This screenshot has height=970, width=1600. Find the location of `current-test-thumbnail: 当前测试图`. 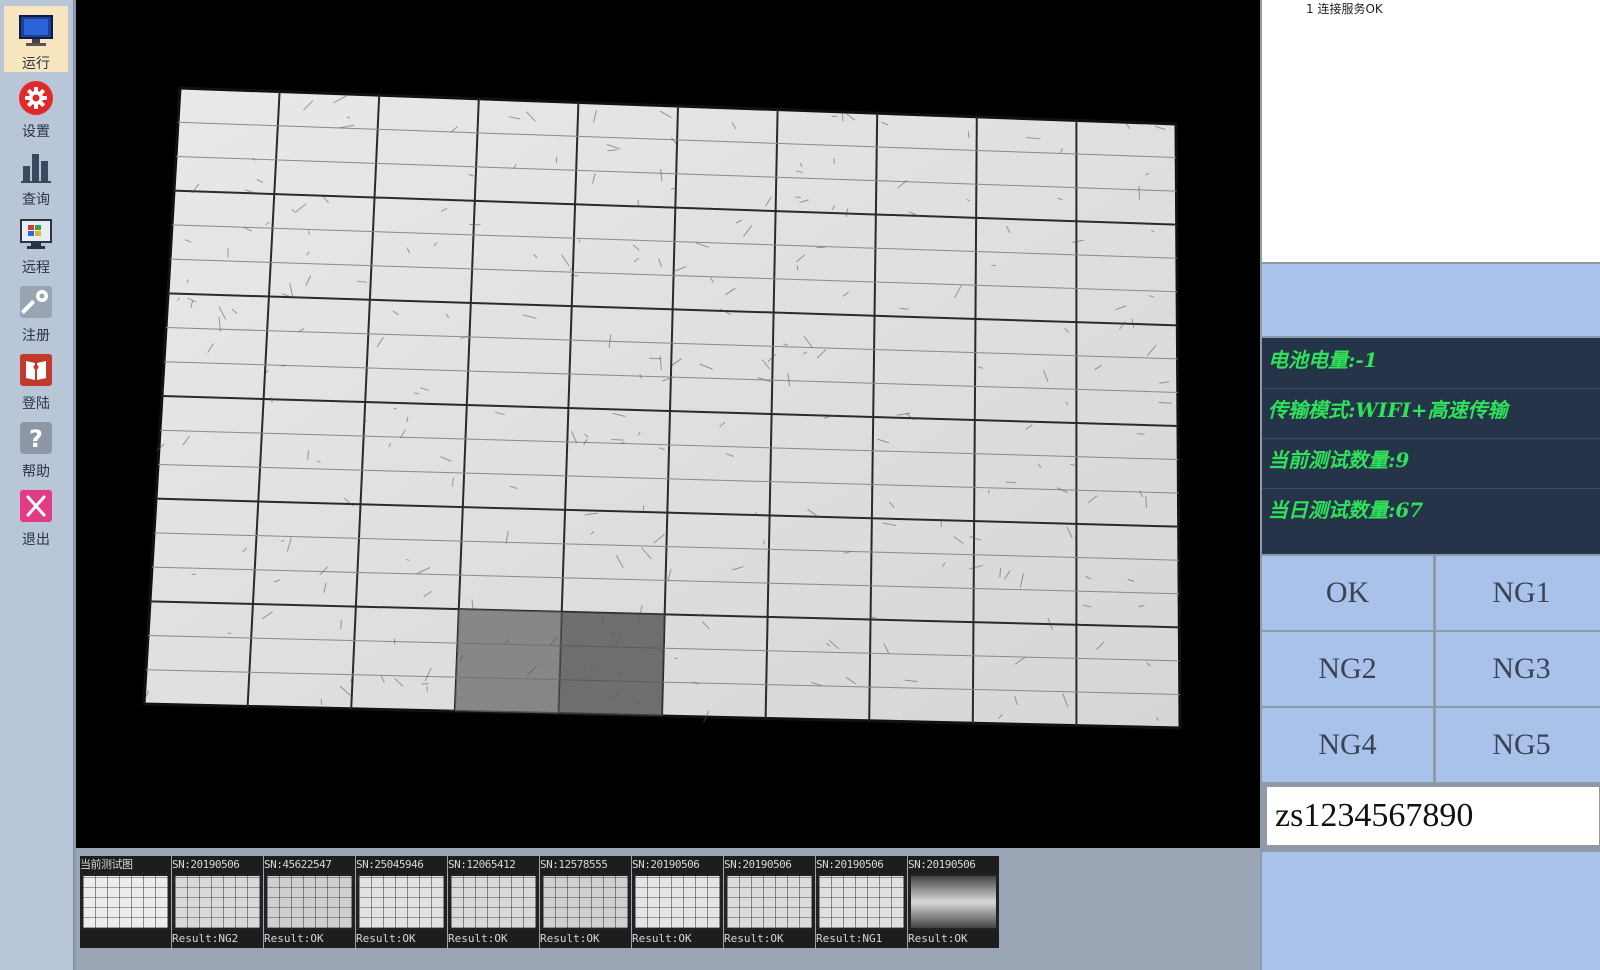

current-test-thumbnail: 当前测试图 is located at coordinates (125, 902).